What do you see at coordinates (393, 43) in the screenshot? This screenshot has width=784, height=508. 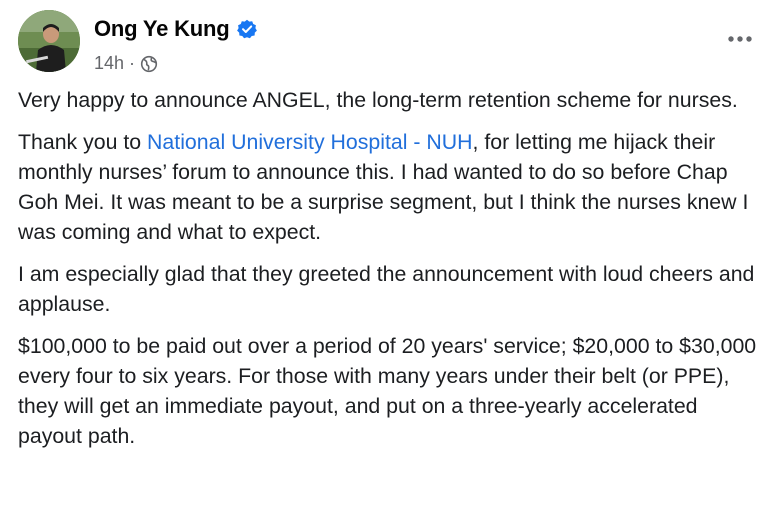 I see `post-header: Ong Ye Kung 14h ·` at bounding box center [393, 43].